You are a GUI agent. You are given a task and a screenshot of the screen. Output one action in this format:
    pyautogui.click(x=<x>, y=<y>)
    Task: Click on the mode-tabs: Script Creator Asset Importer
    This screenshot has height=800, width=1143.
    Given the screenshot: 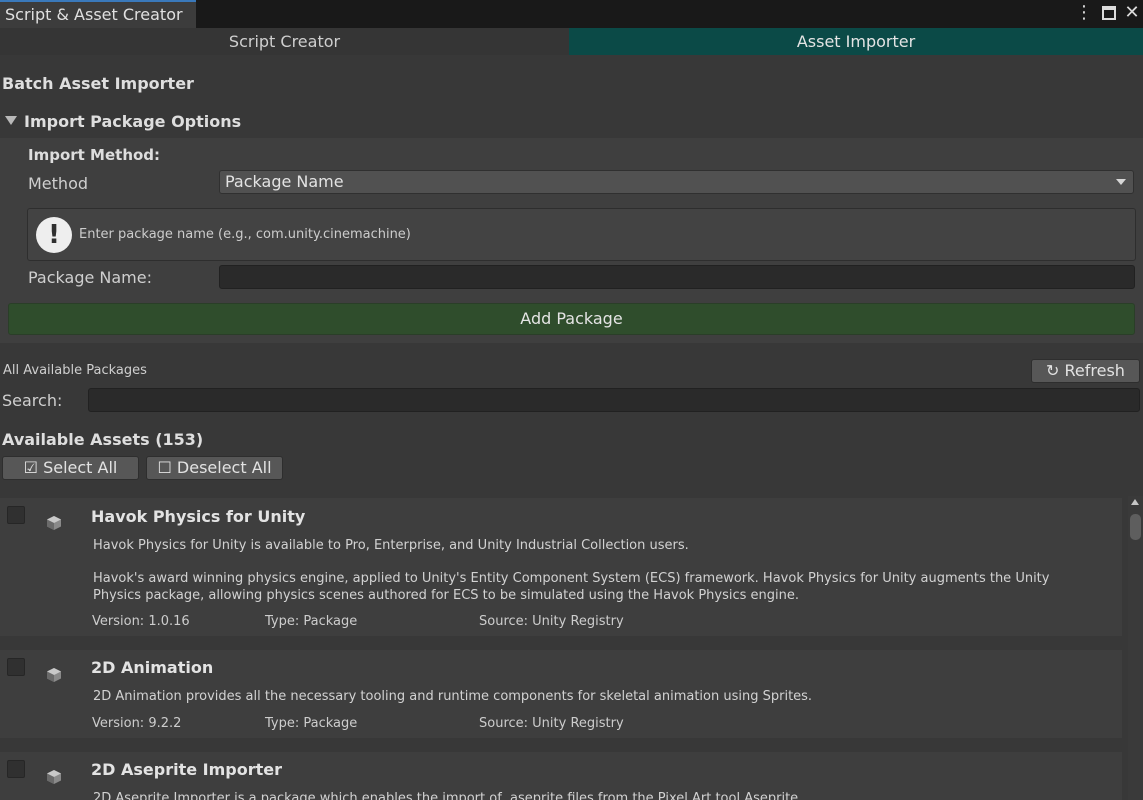 What is the action you would take?
    pyautogui.click(x=571, y=41)
    